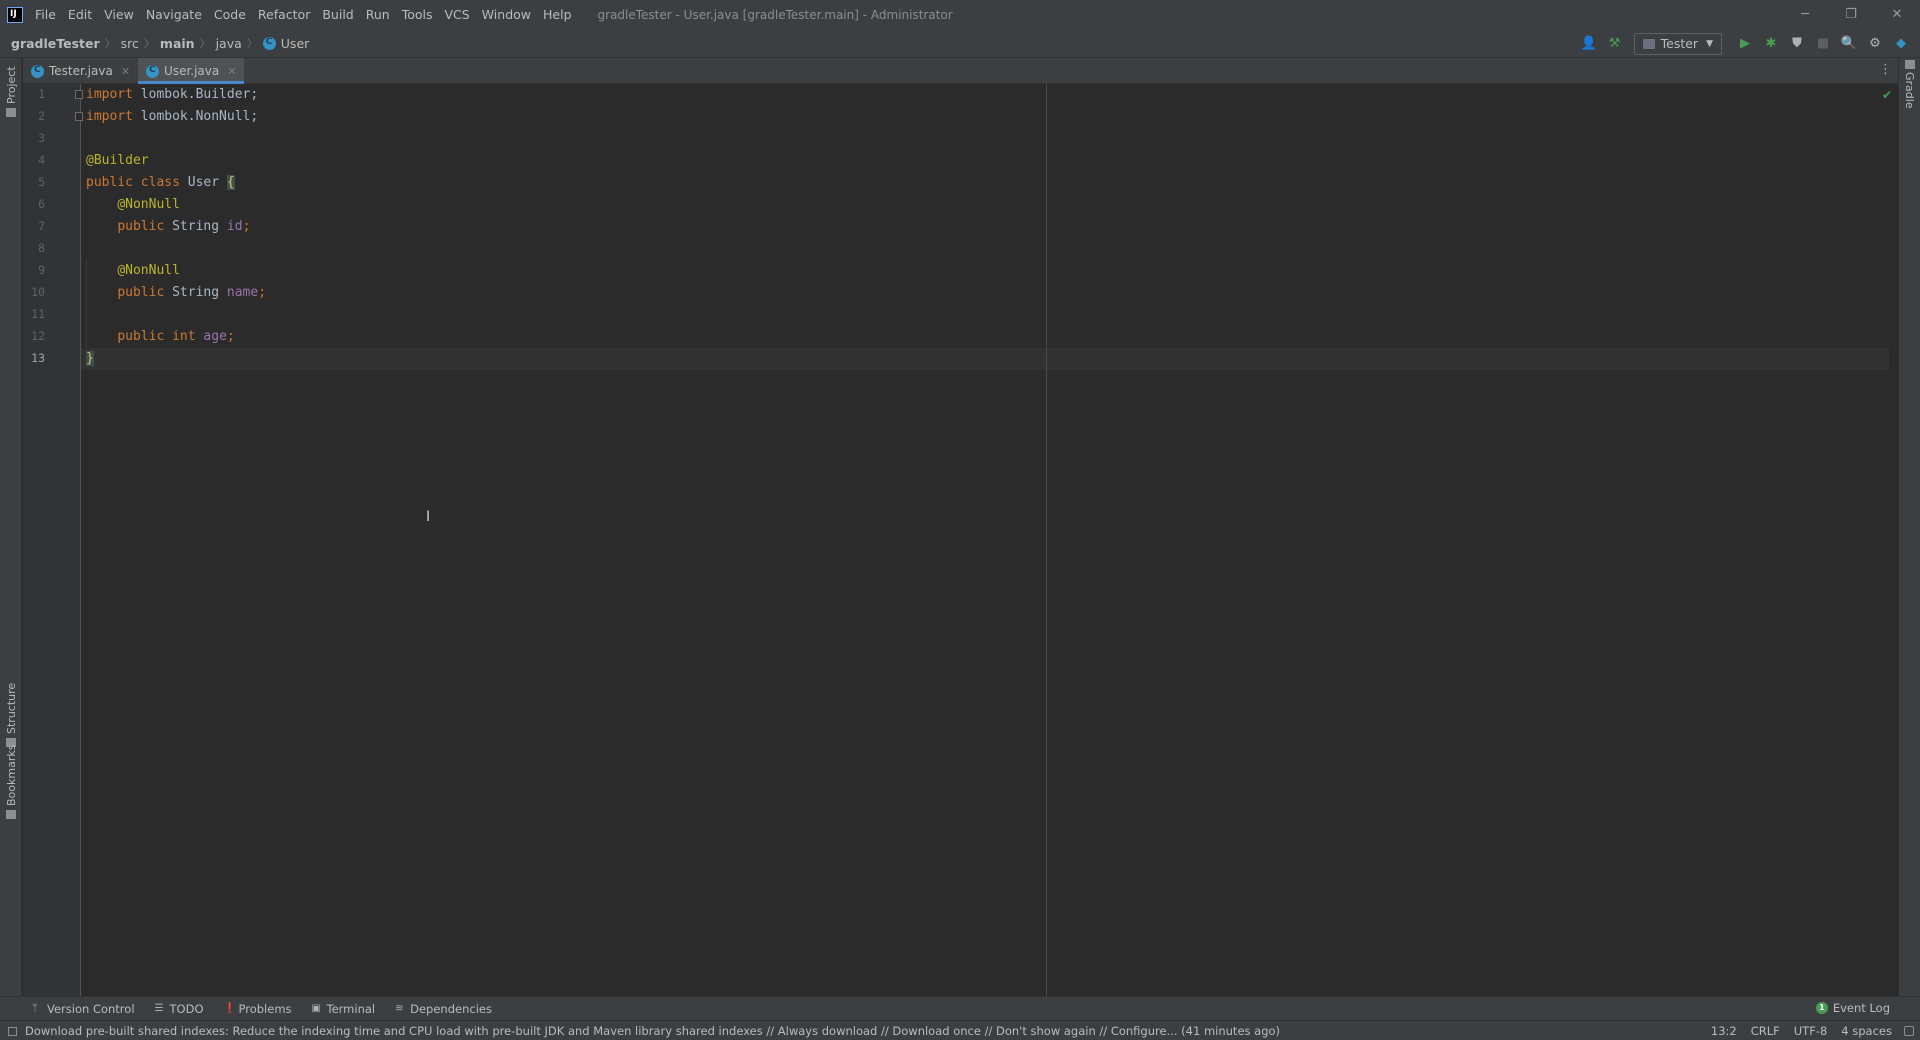  Describe the element at coordinates (34, 204) in the screenshot. I see `line-number: 6` at that location.